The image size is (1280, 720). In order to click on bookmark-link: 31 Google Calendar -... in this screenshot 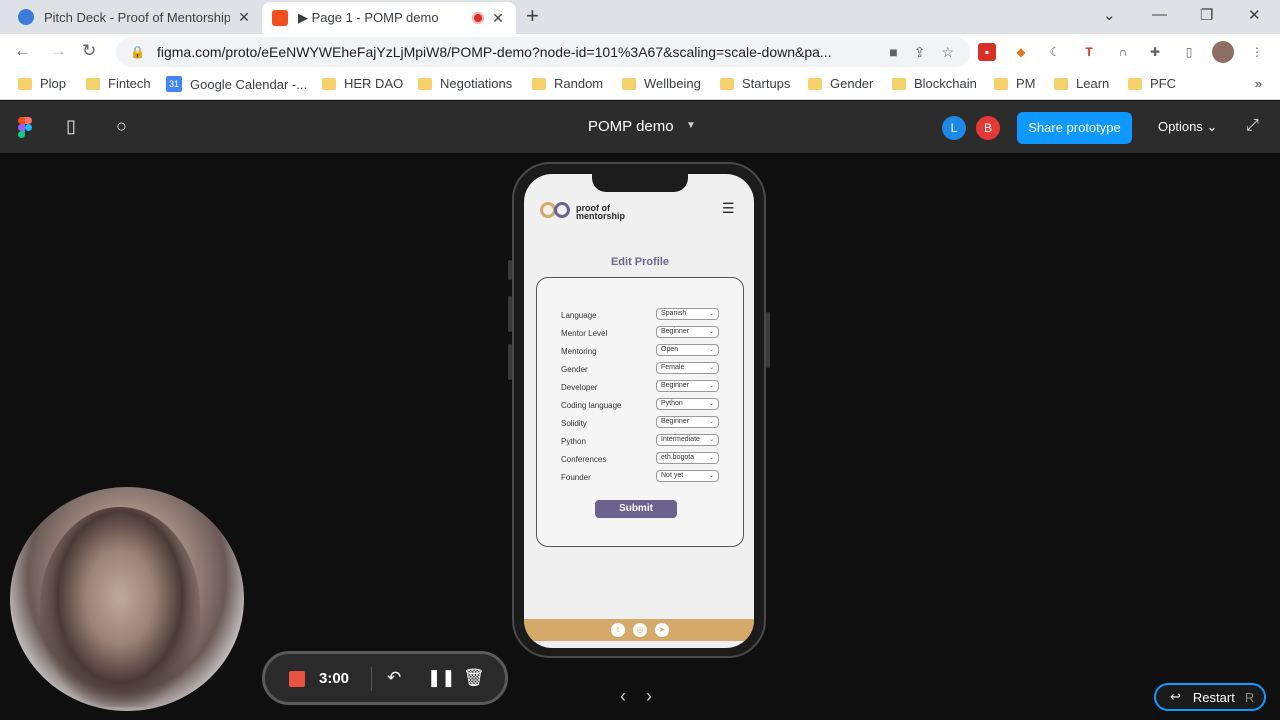, I will do `click(236, 84)`.